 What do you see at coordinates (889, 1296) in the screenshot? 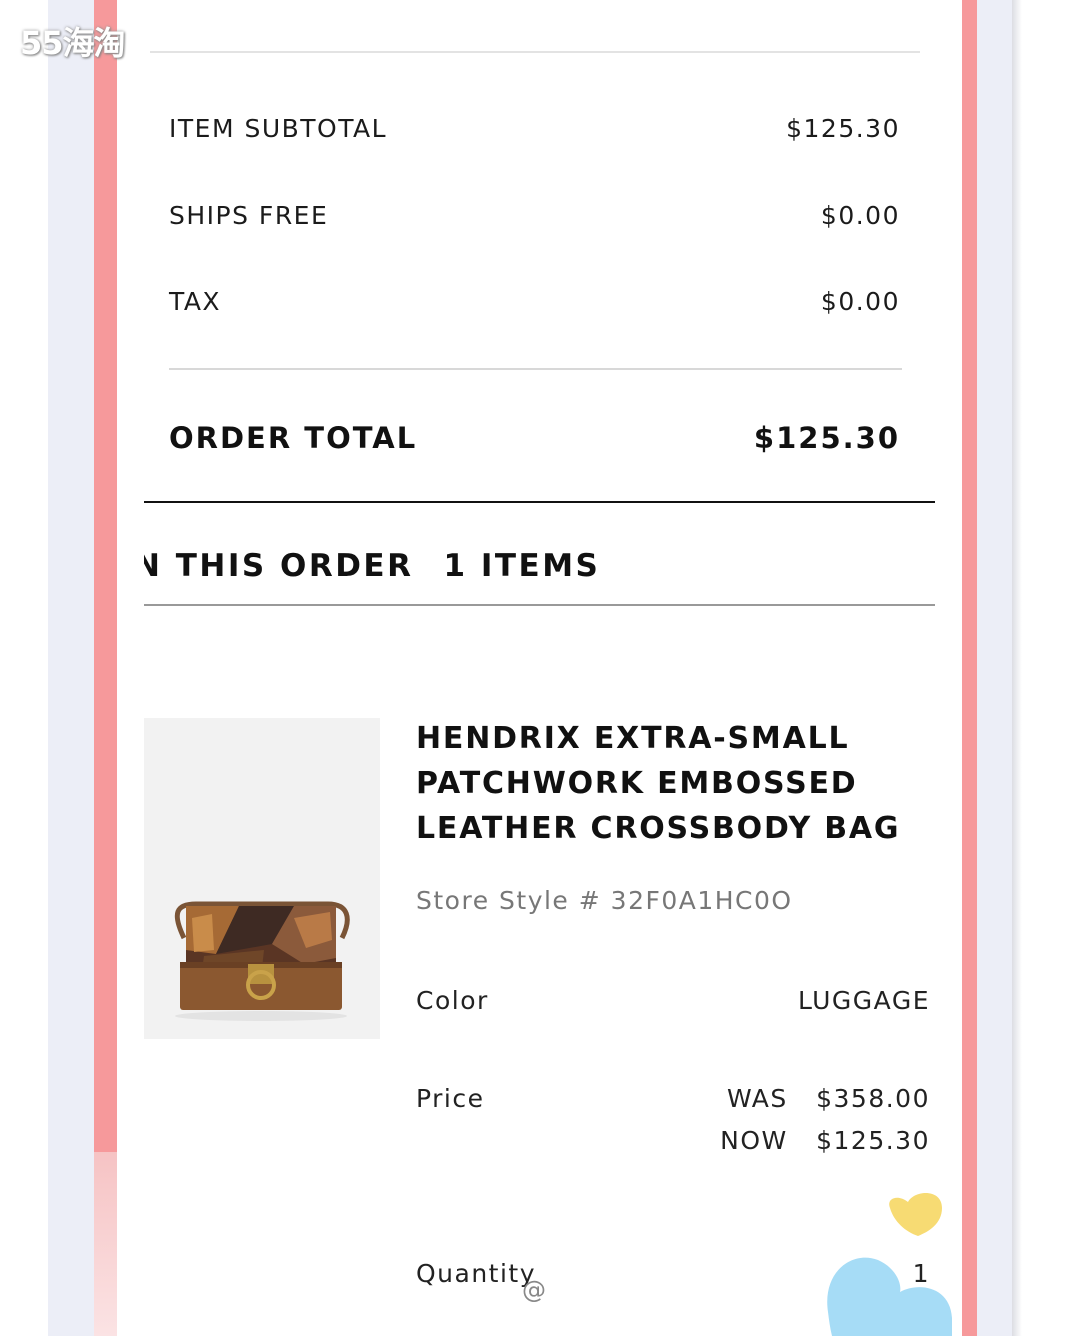
I see `blue-heart-icon` at bounding box center [889, 1296].